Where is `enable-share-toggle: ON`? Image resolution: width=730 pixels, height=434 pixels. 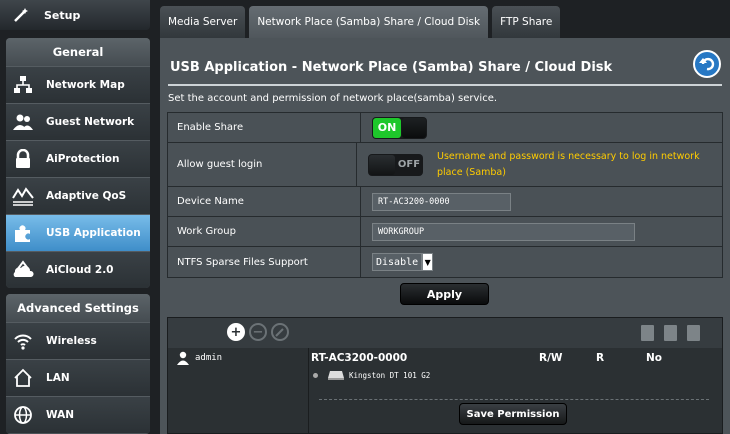 enable-share-toggle: ON is located at coordinates (399, 127).